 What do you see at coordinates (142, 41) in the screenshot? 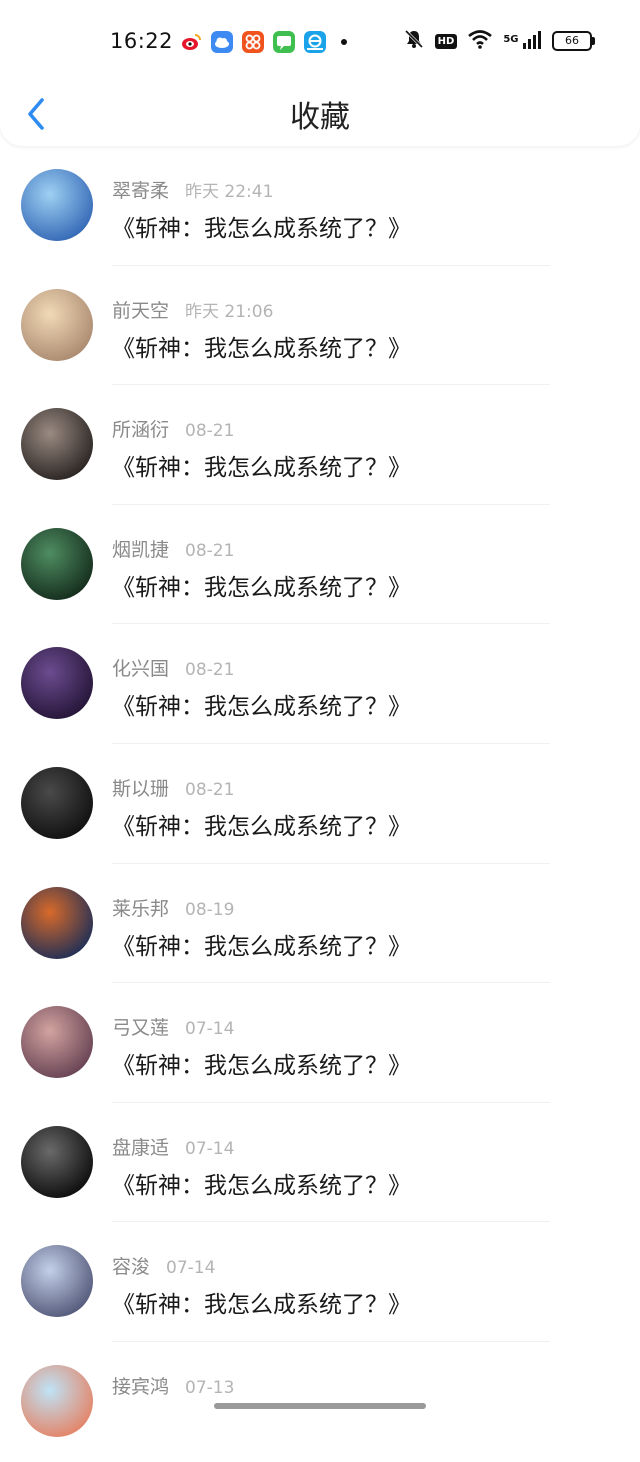
I see `status-time: 16:22` at bounding box center [142, 41].